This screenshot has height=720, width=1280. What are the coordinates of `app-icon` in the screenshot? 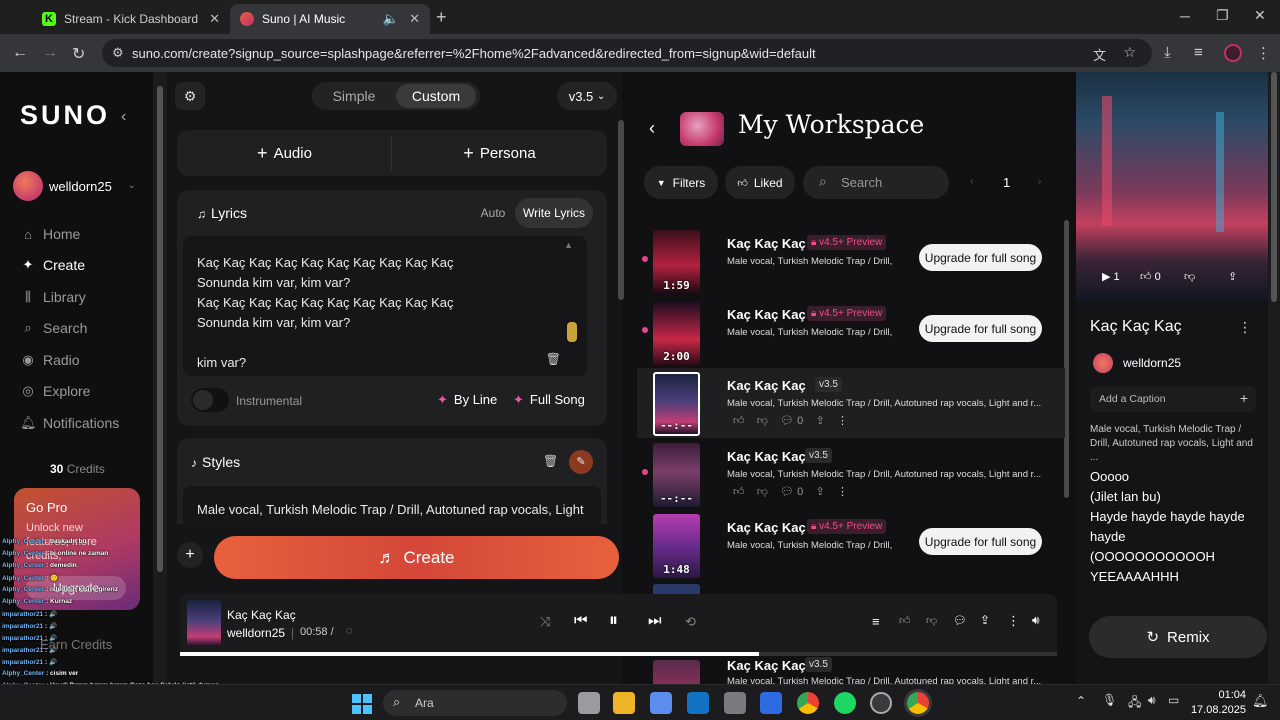 It's located at (771, 703).